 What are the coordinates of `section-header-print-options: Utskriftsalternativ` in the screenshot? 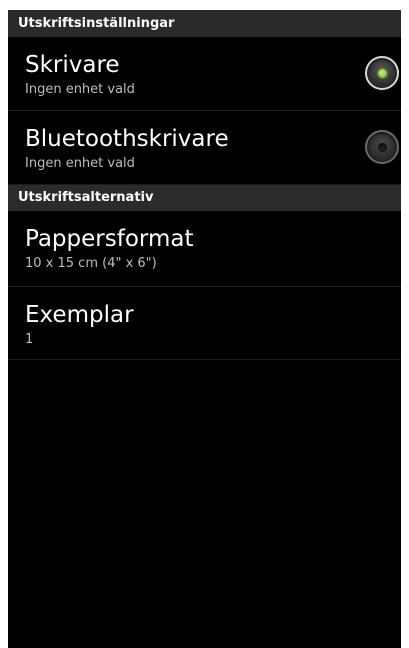 It's located at (204, 198).